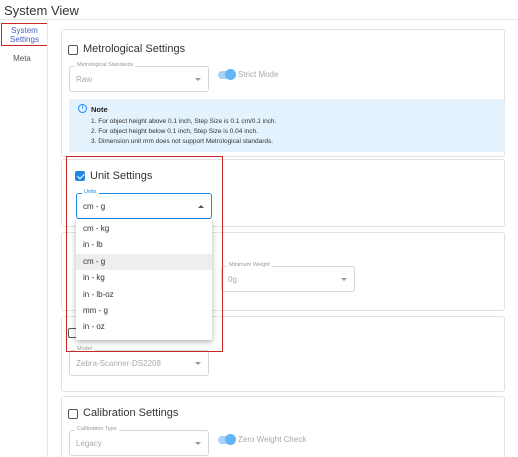 The width and height of the screenshot is (518, 457). Describe the element at coordinates (24, 30) in the screenshot. I see `sidebar-item-label: System` at that location.